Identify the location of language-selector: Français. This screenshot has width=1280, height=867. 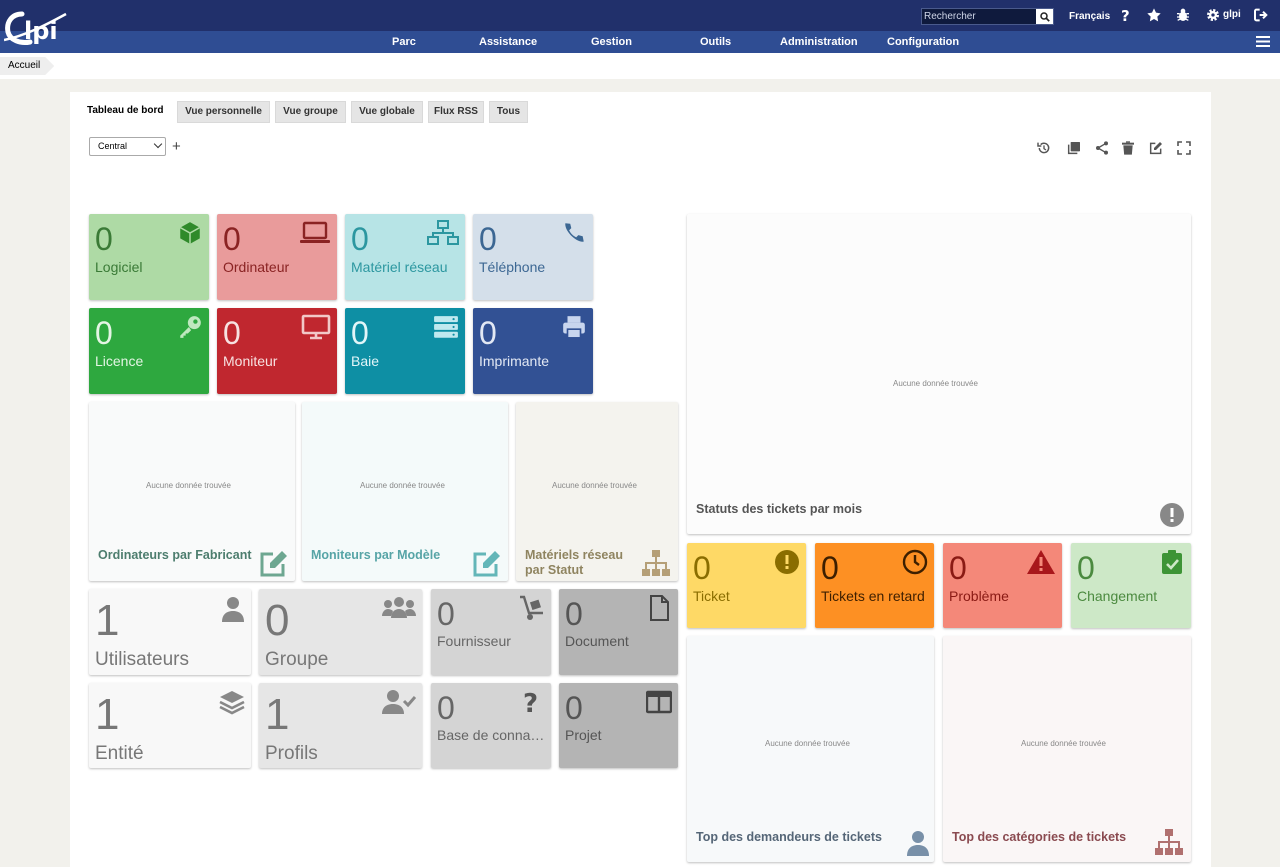
(1089, 16).